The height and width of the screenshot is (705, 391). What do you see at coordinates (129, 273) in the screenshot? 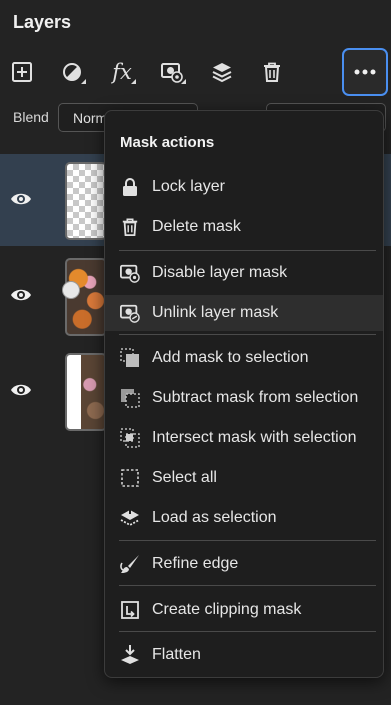
I see `mask-disable-icon` at bounding box center [129, 273].